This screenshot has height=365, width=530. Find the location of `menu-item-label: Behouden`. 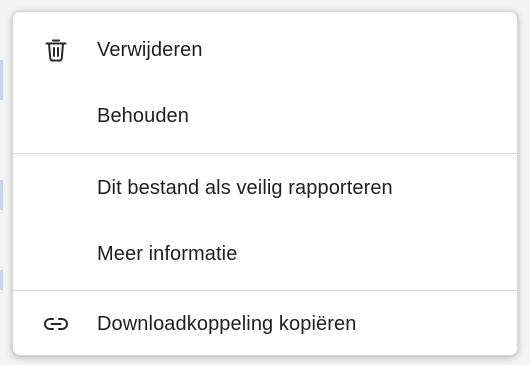

menu-item-label: Behouden is located at coordinates (143, 115).